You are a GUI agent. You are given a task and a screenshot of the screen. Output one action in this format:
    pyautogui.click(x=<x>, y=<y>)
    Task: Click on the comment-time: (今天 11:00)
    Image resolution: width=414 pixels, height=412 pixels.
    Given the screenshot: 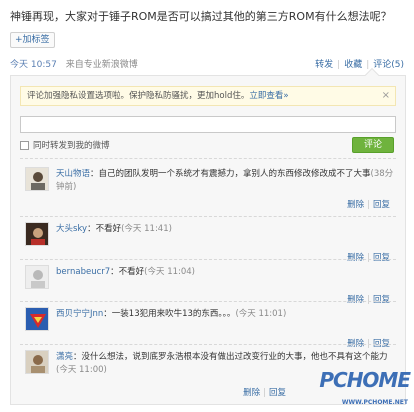 What is the action you would take?
    pyautogui.click(x=81, y=370)
    